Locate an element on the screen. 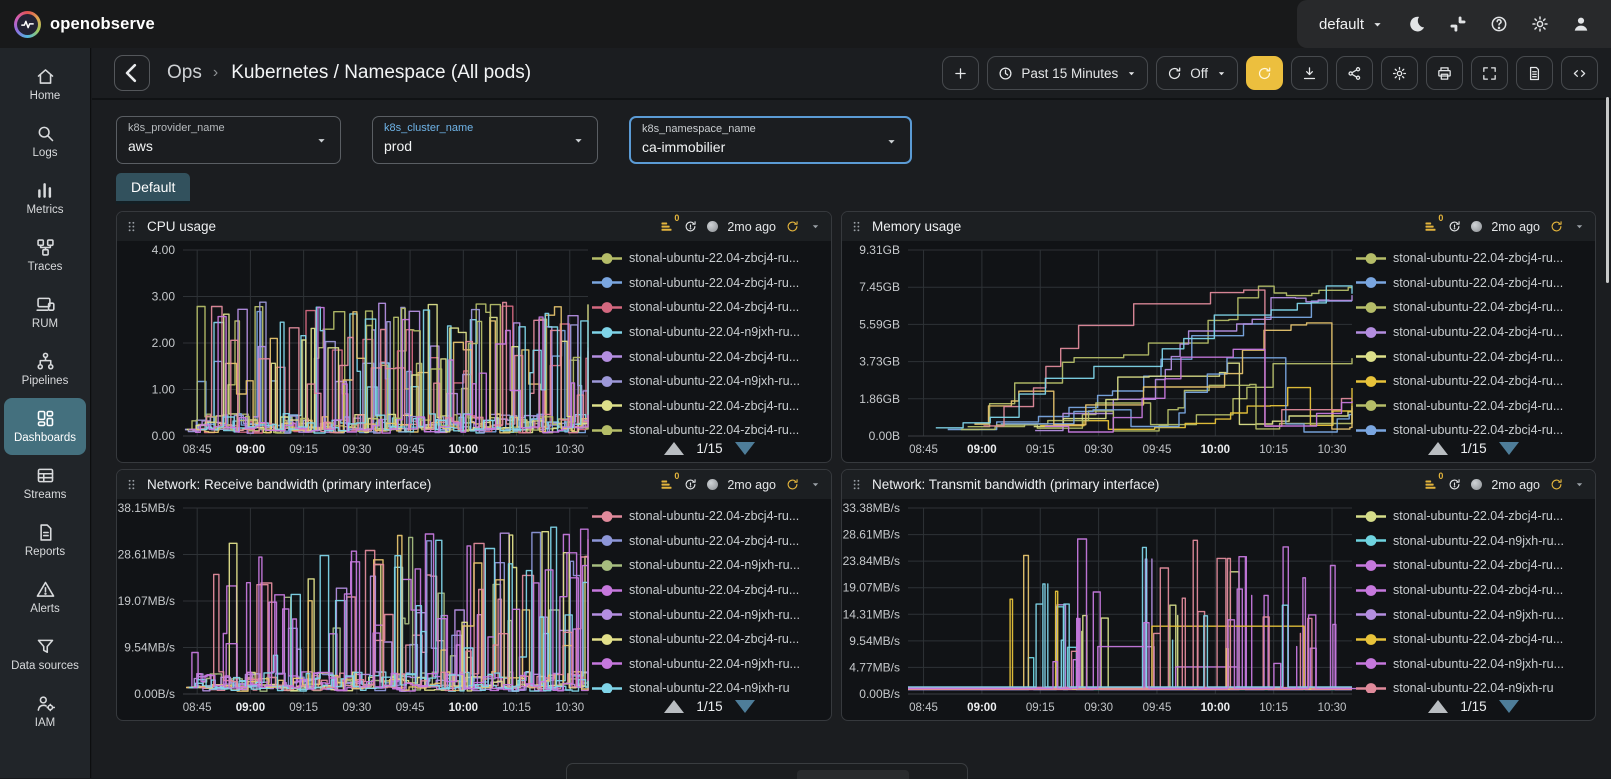 The height and width of the screenshot is (779, 1611). help-icon is located at coordinates (1499, 24).